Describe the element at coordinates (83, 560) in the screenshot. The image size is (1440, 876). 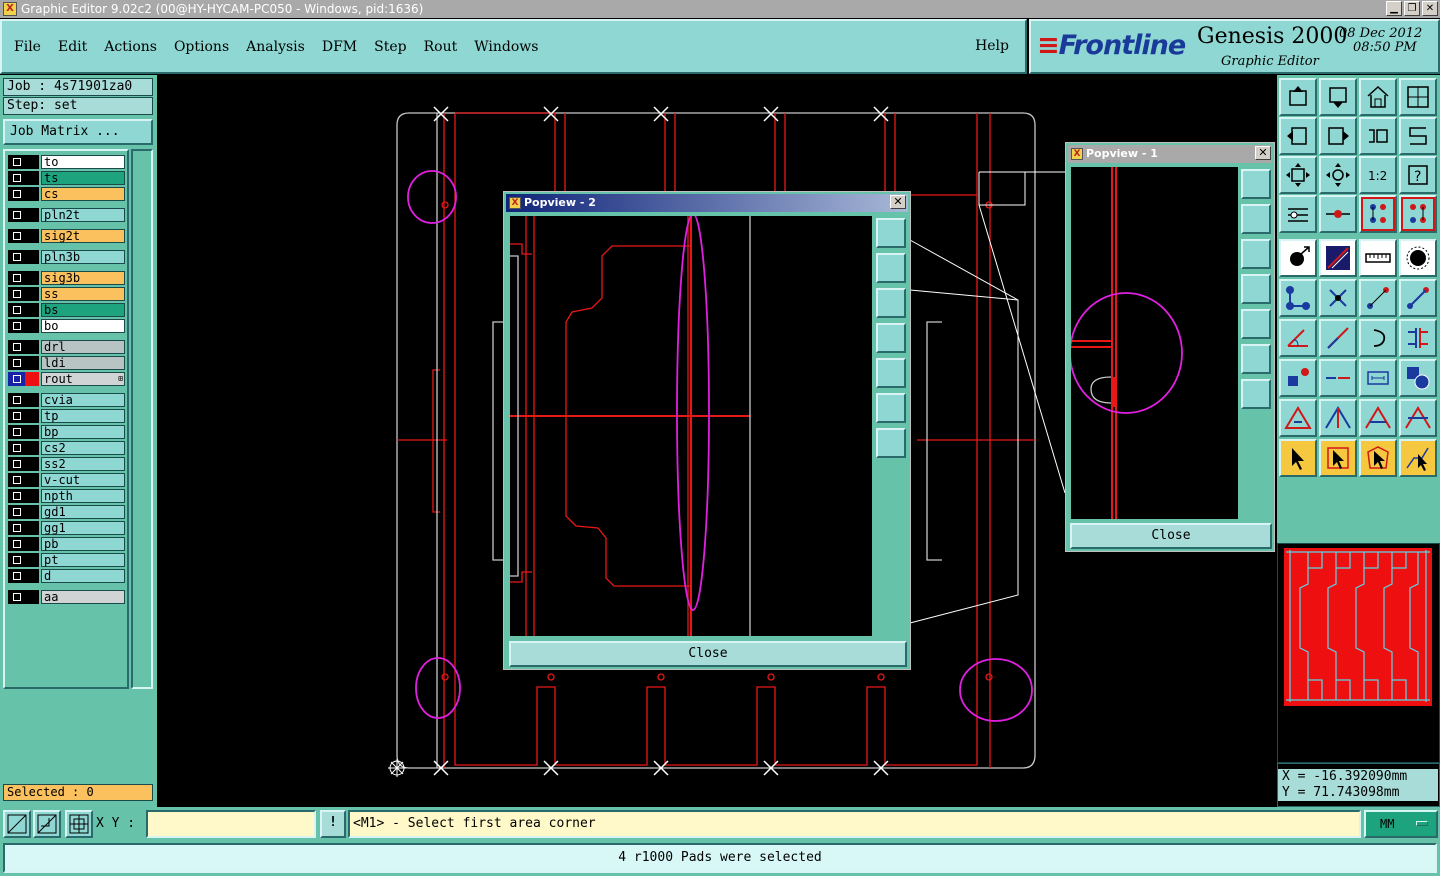
I see `layer-name: pt` at that location.